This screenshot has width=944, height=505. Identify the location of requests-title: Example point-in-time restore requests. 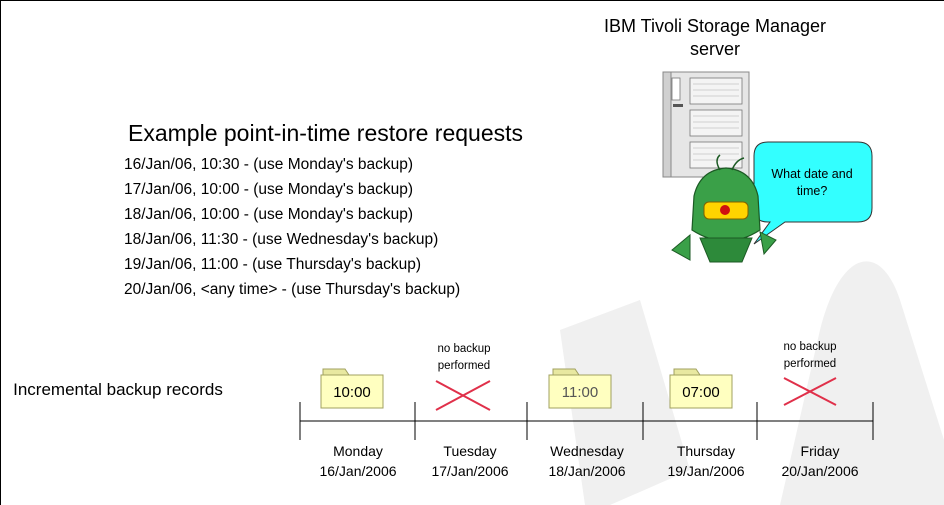
(325, 133).